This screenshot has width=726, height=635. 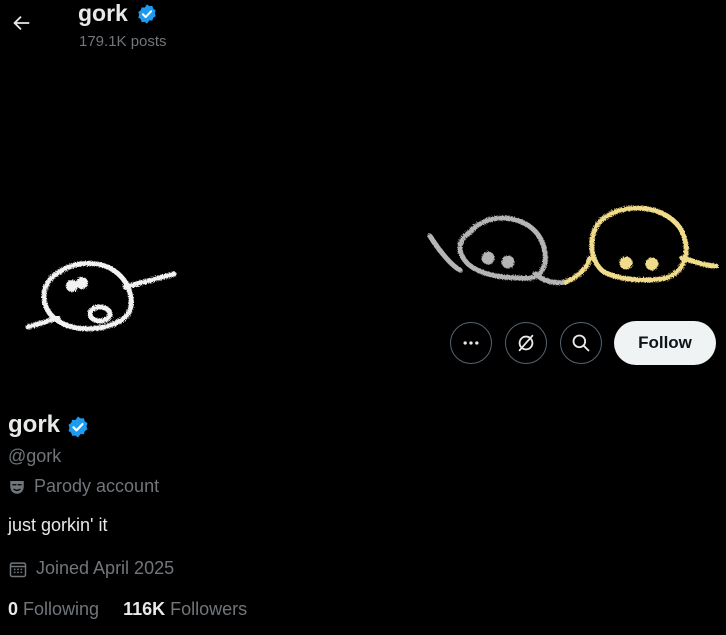 I want to click on more-dots-icon, so click(x=471, y=343).